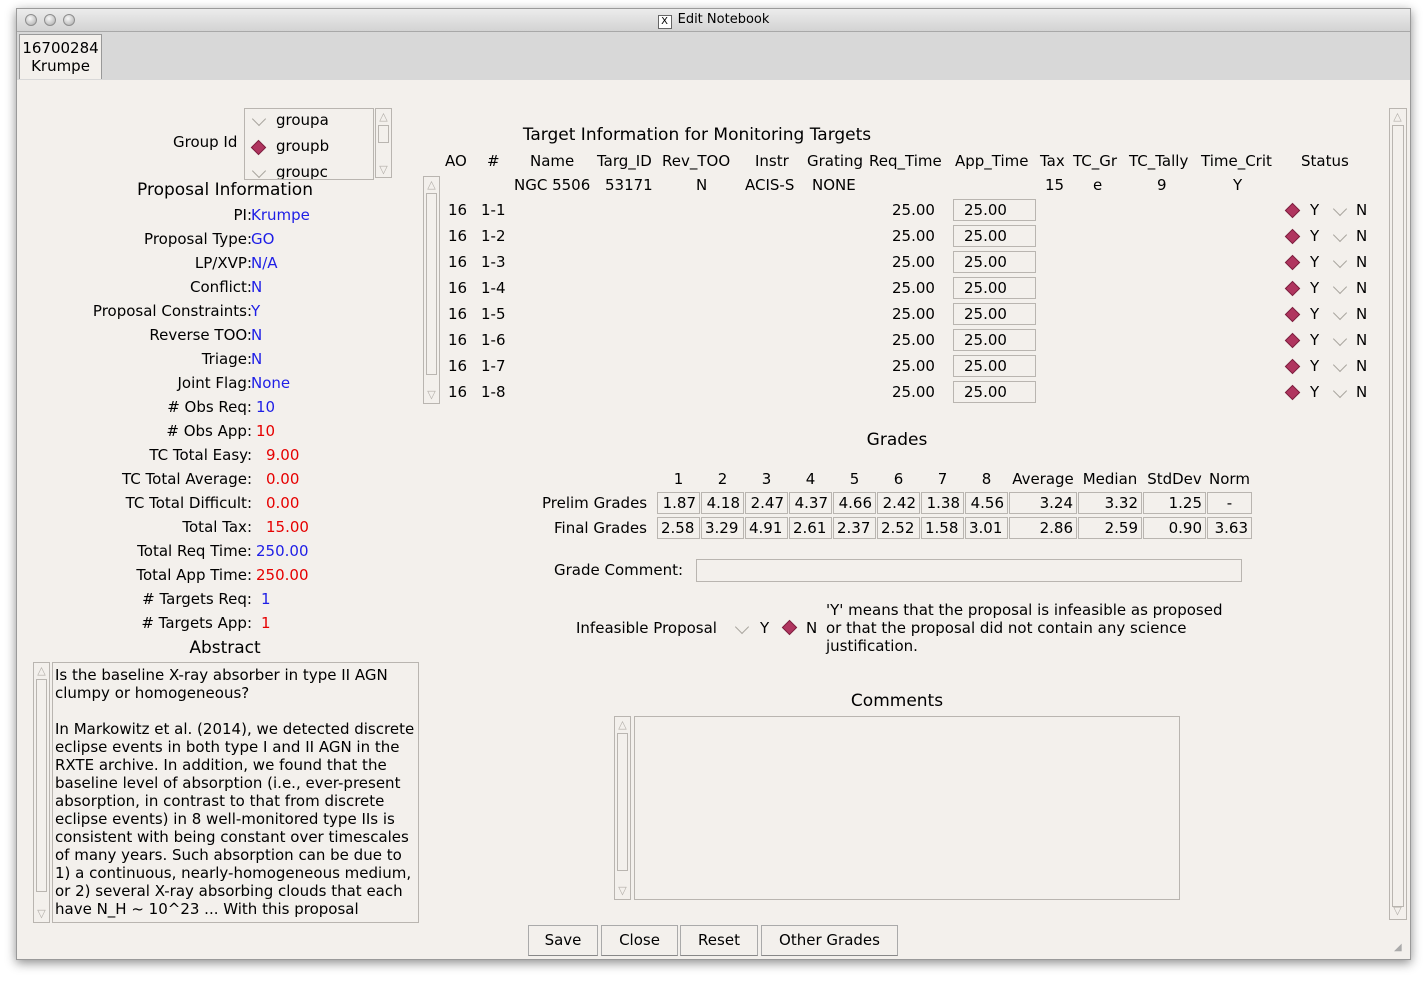 Image resolution: width=1425 pixels, height=984 pixels. I want to click on other-grades-button: Other Grades, so click(829, 940).